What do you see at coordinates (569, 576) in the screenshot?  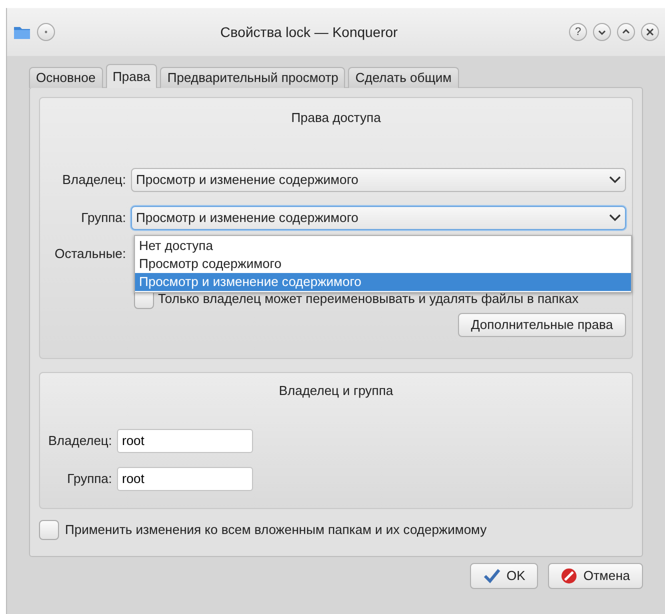 I see `cancel-icon` at bounding box center [569, 576].